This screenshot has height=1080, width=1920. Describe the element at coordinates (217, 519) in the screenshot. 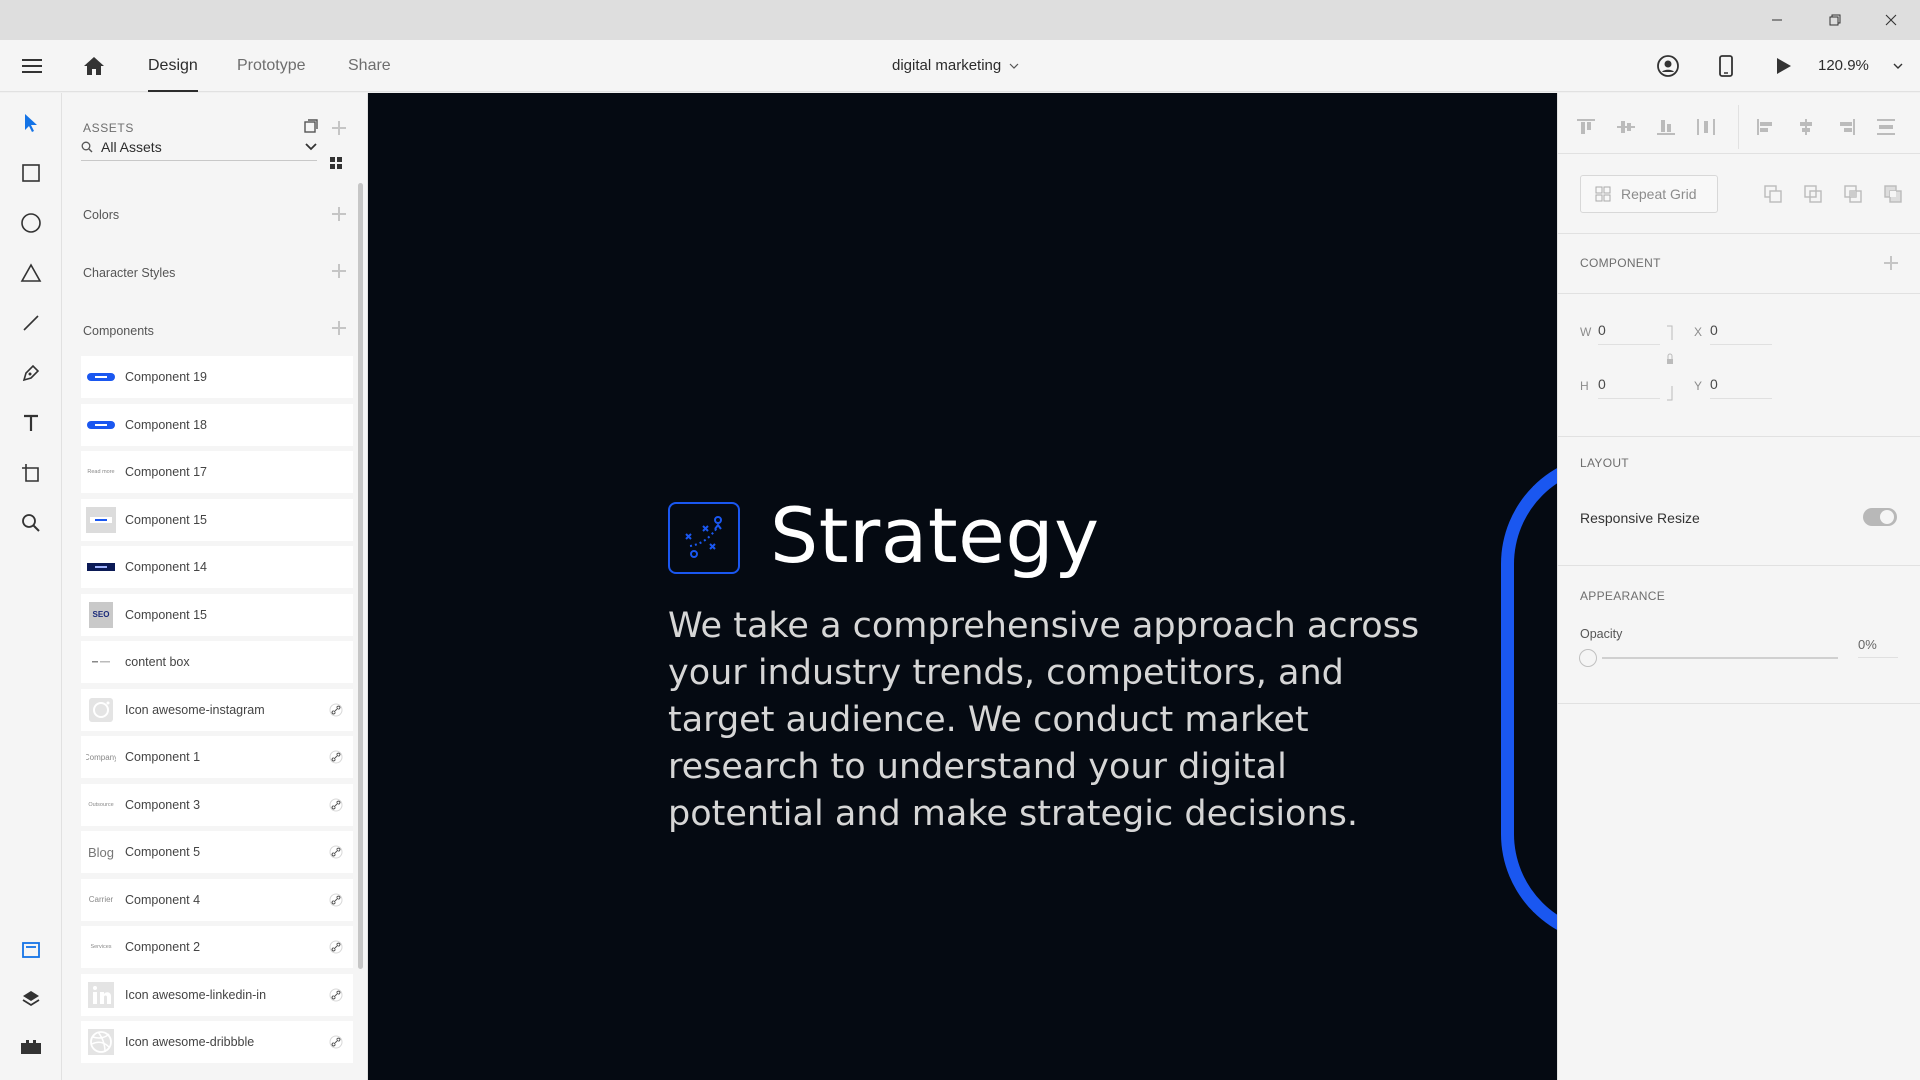

I see `component-item: Component 15` at that location.